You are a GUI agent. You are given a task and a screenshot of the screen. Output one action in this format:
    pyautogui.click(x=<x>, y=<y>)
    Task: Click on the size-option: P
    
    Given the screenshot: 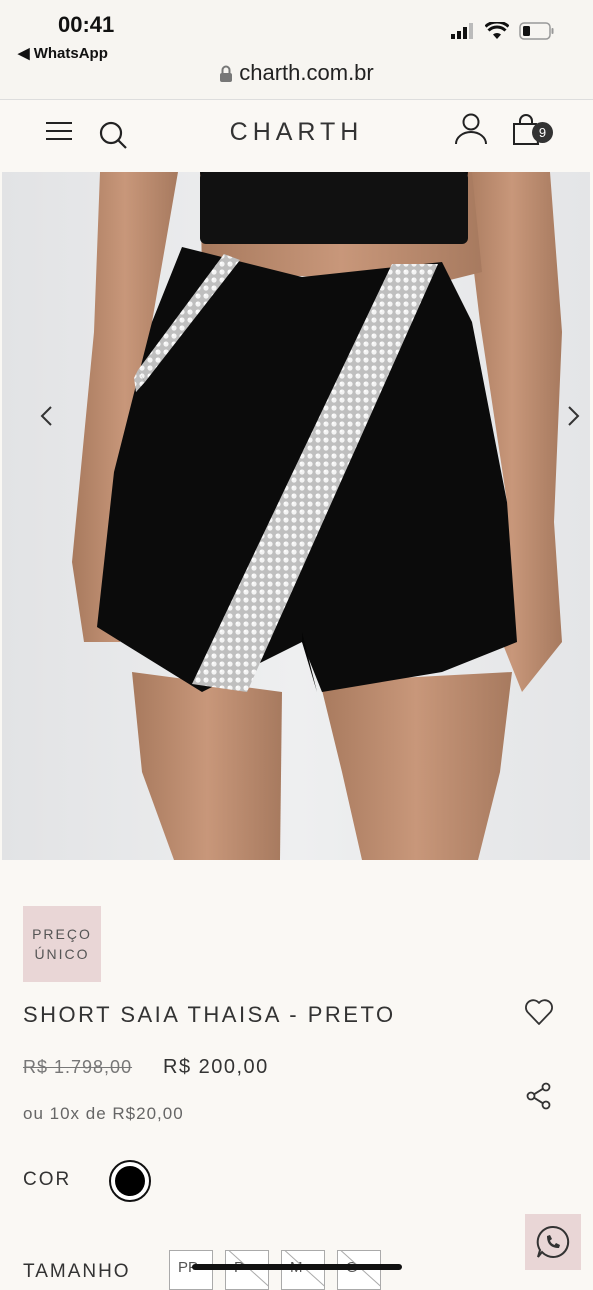 What is the action you would take?
    pyautogui.click(x=247, y=1270)
    